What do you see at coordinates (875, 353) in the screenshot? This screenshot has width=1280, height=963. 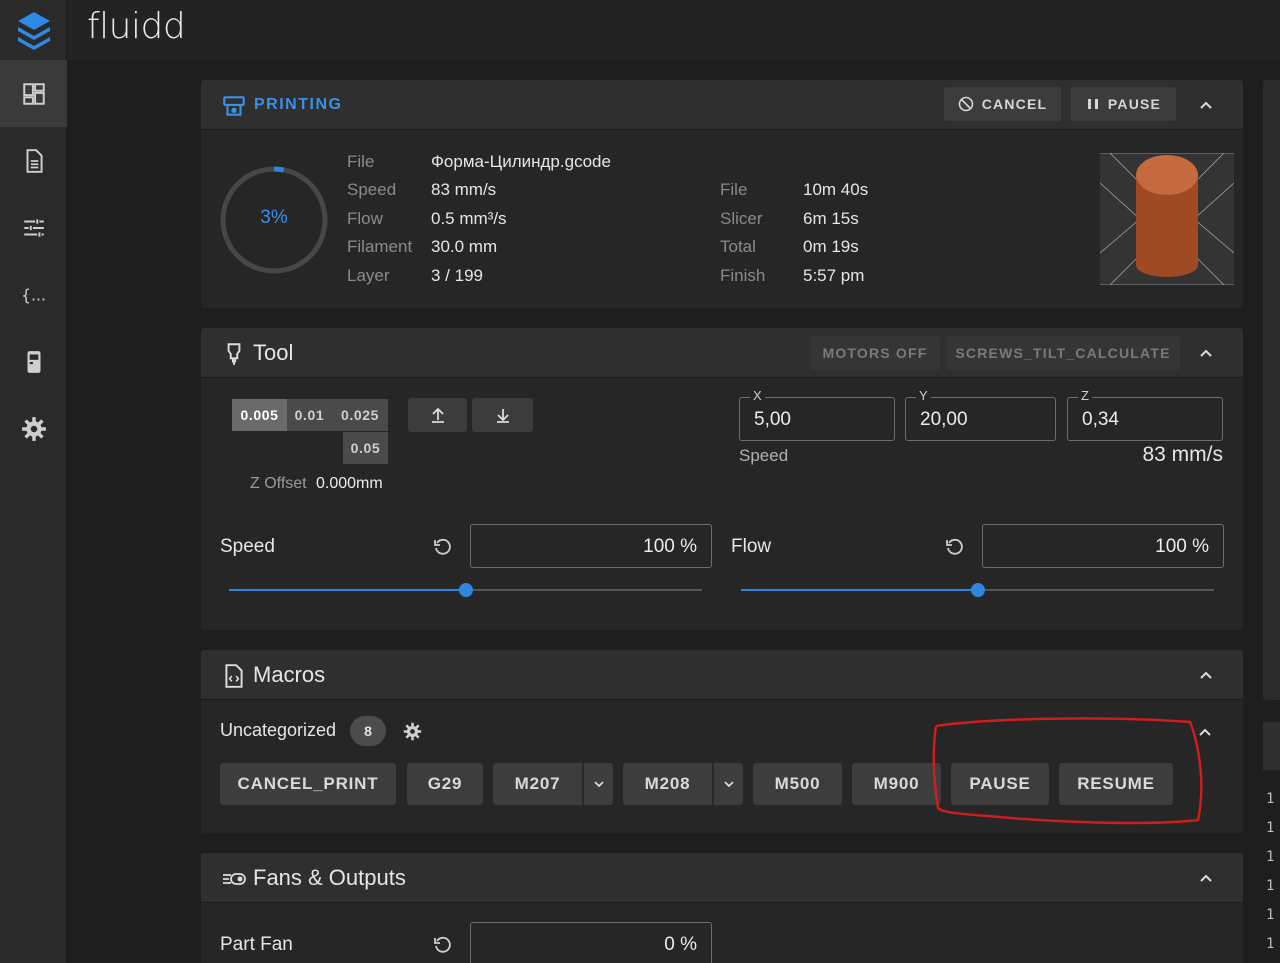 I see `motors-off-button: MOTORS OFF` at bounding box center [875, 353].